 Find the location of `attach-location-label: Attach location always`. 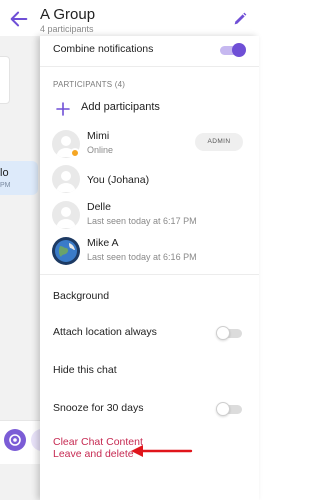

attach-location-label: Attach location always is located at coordinates (105, 332).